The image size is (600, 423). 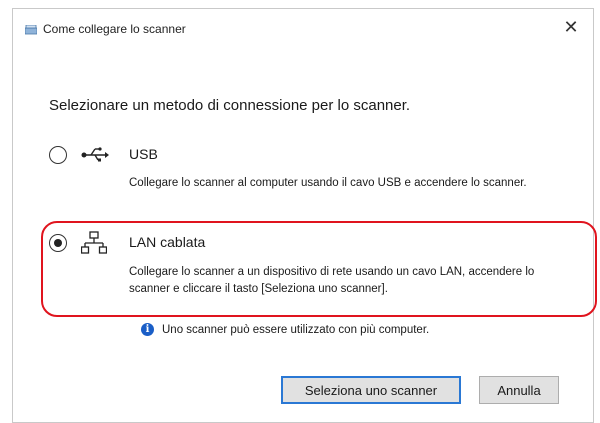 I want to click on title-bar: Come collegare lo scanner ✕, so click(x=303, y=28).